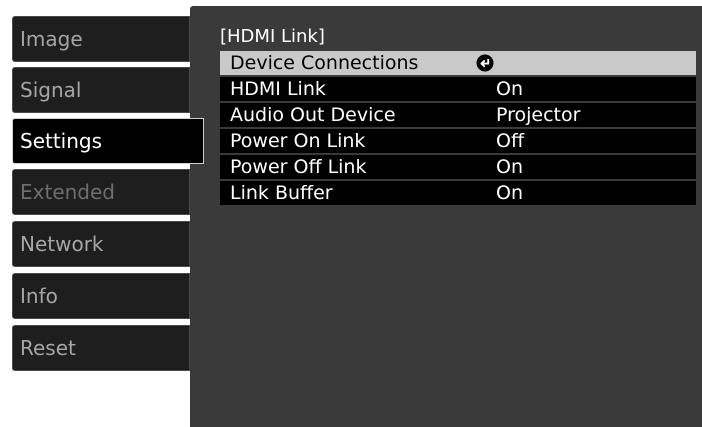 This screenshot has height=427, width=702. Describe the element at coordinates (108, 141) in the screenshot. I see `sidebar-item-settings: Settings` at that location.